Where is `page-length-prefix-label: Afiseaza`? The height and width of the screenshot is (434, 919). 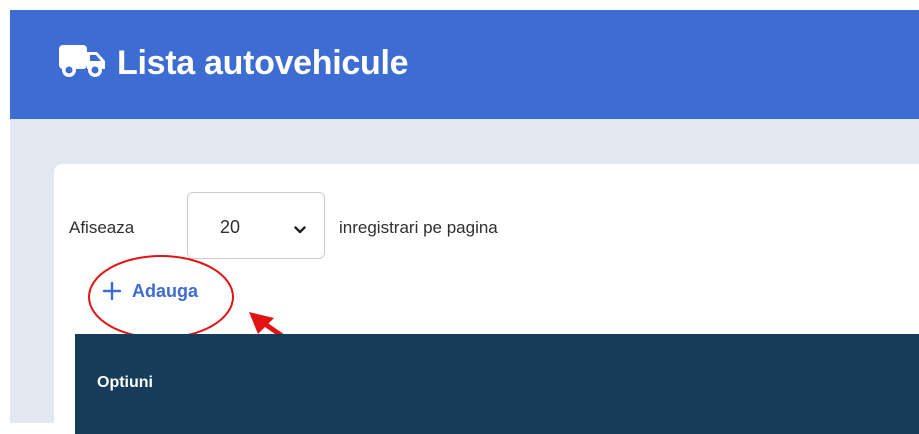
page-length-prefix-label: Afiseaza is located at coordinates (102, 227).